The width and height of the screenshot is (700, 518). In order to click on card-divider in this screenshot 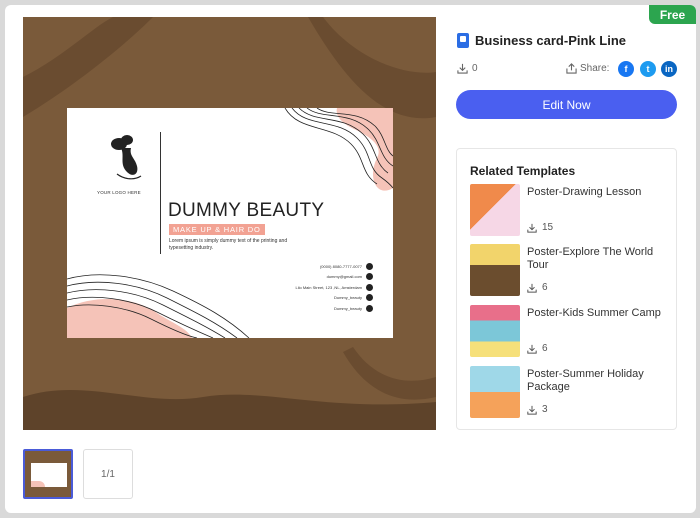, I will do `click(160, 193)`.